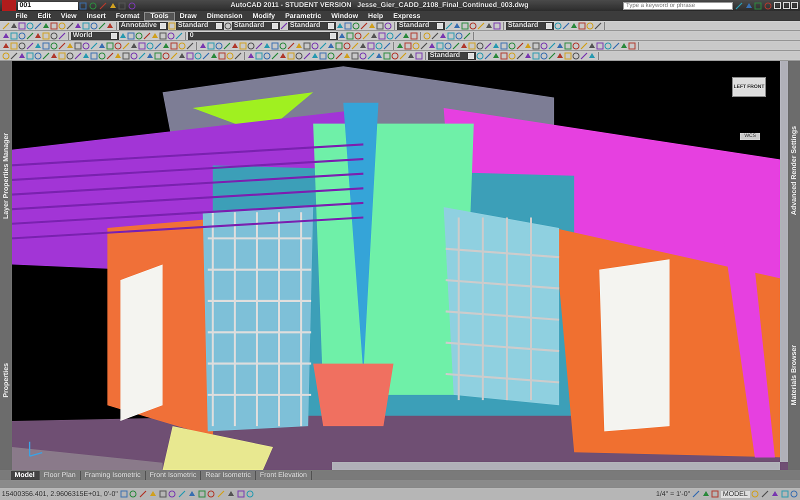 This screenshot has height=500, width=800. What do you see at coordinates (786, 5) in the screenshot?
I see `maximize-icon` at bounding box center [786, 5].